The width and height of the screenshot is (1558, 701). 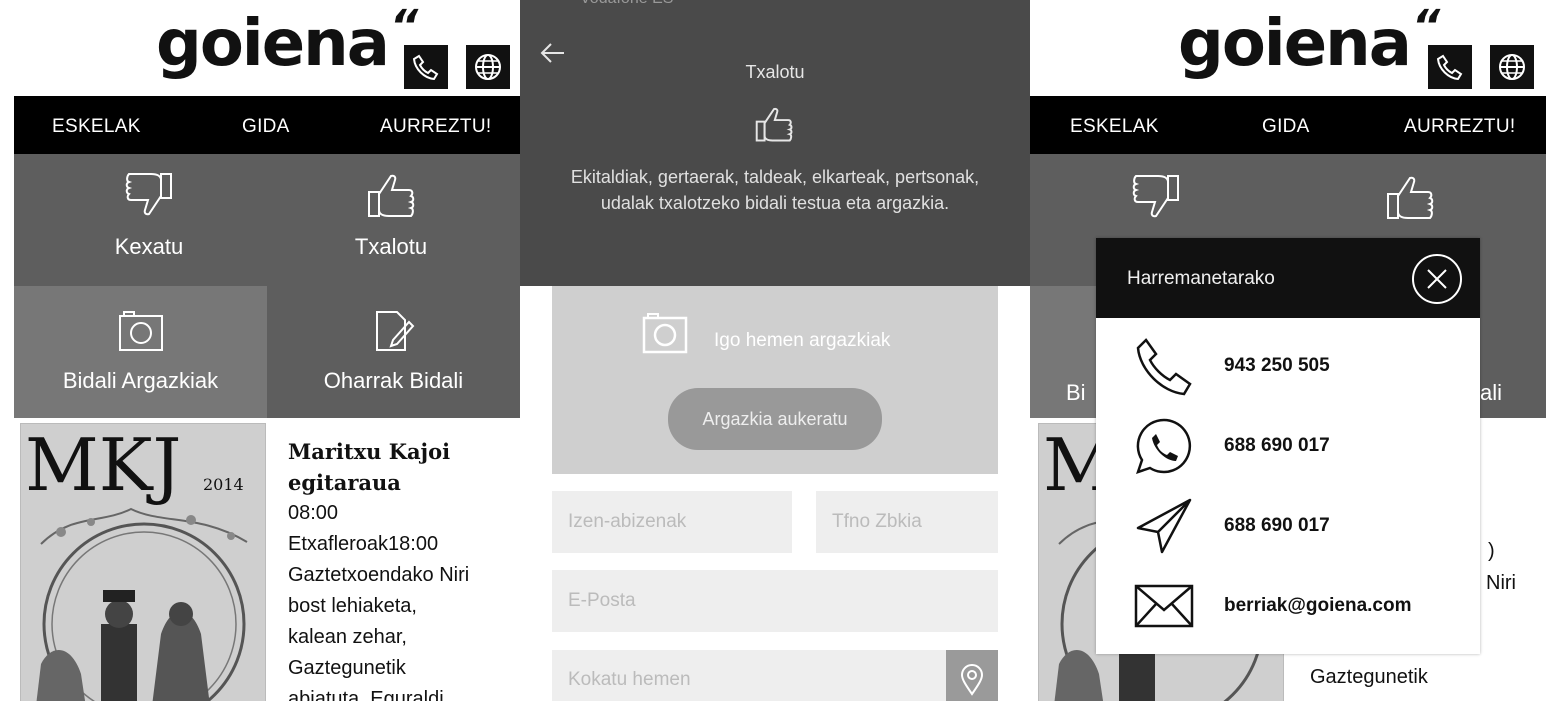 I want to click on tile-oharrak-bidali: Oharrak Bidali, so click(x=393, y=352).